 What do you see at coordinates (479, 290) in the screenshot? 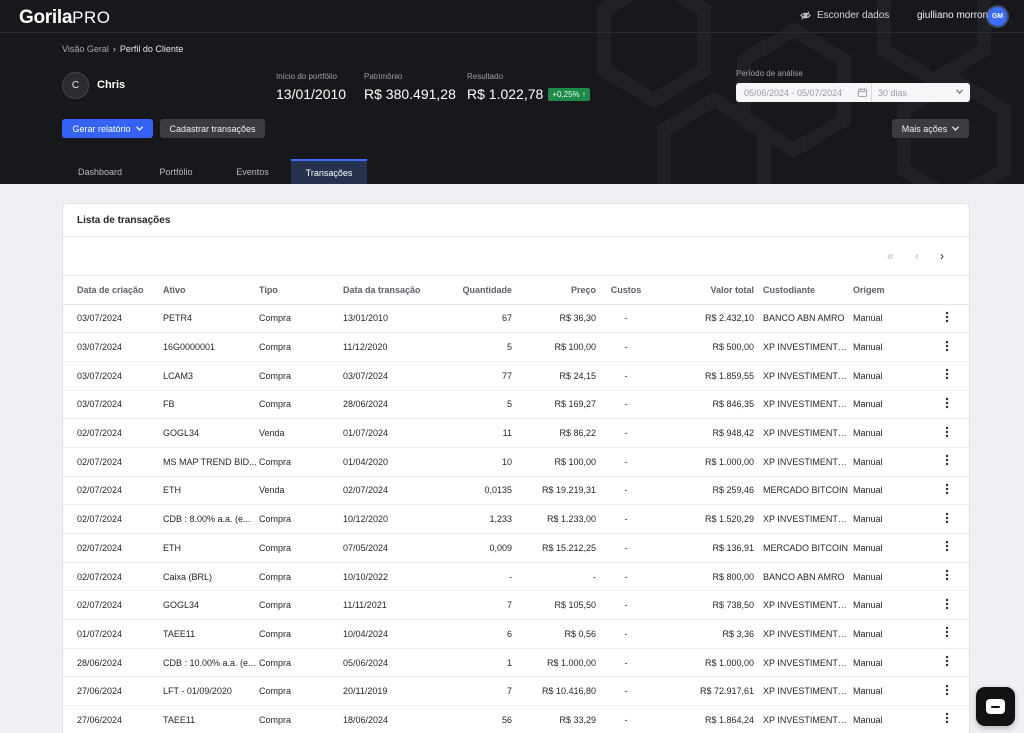
I see `column-header-quantity: Quantidade` at bounding box center [479, 290].